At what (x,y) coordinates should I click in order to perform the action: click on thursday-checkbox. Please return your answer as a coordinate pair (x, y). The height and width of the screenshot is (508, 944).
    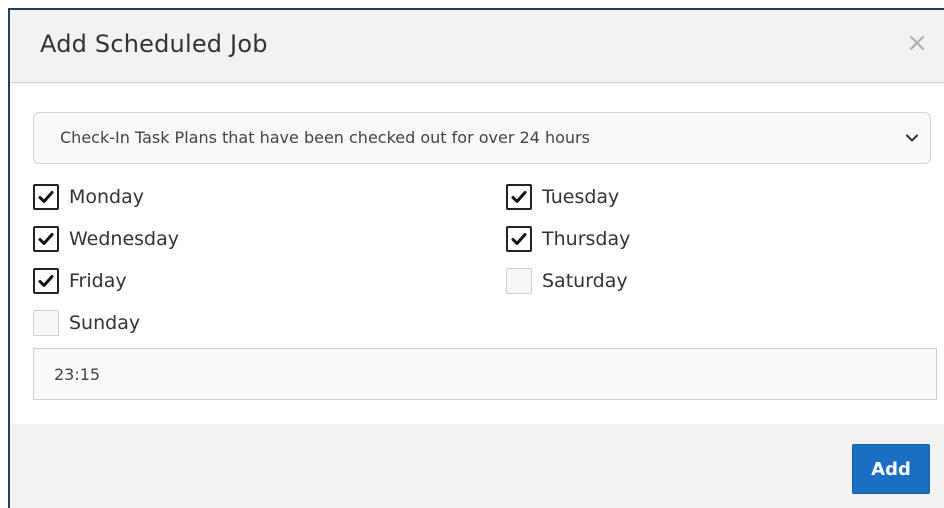
    Looking at the image, I should click on (519, 239).